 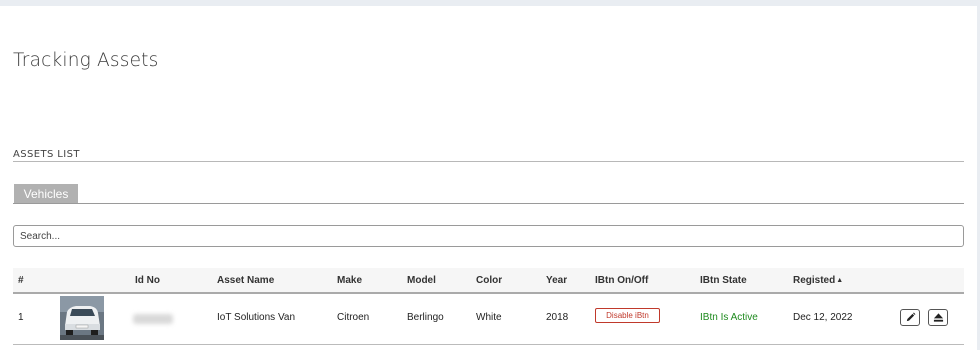 What do you see at coordinates (353, 317) in the screenshot?
I see `row-make: Citroen` at bounding box center [353, 317].